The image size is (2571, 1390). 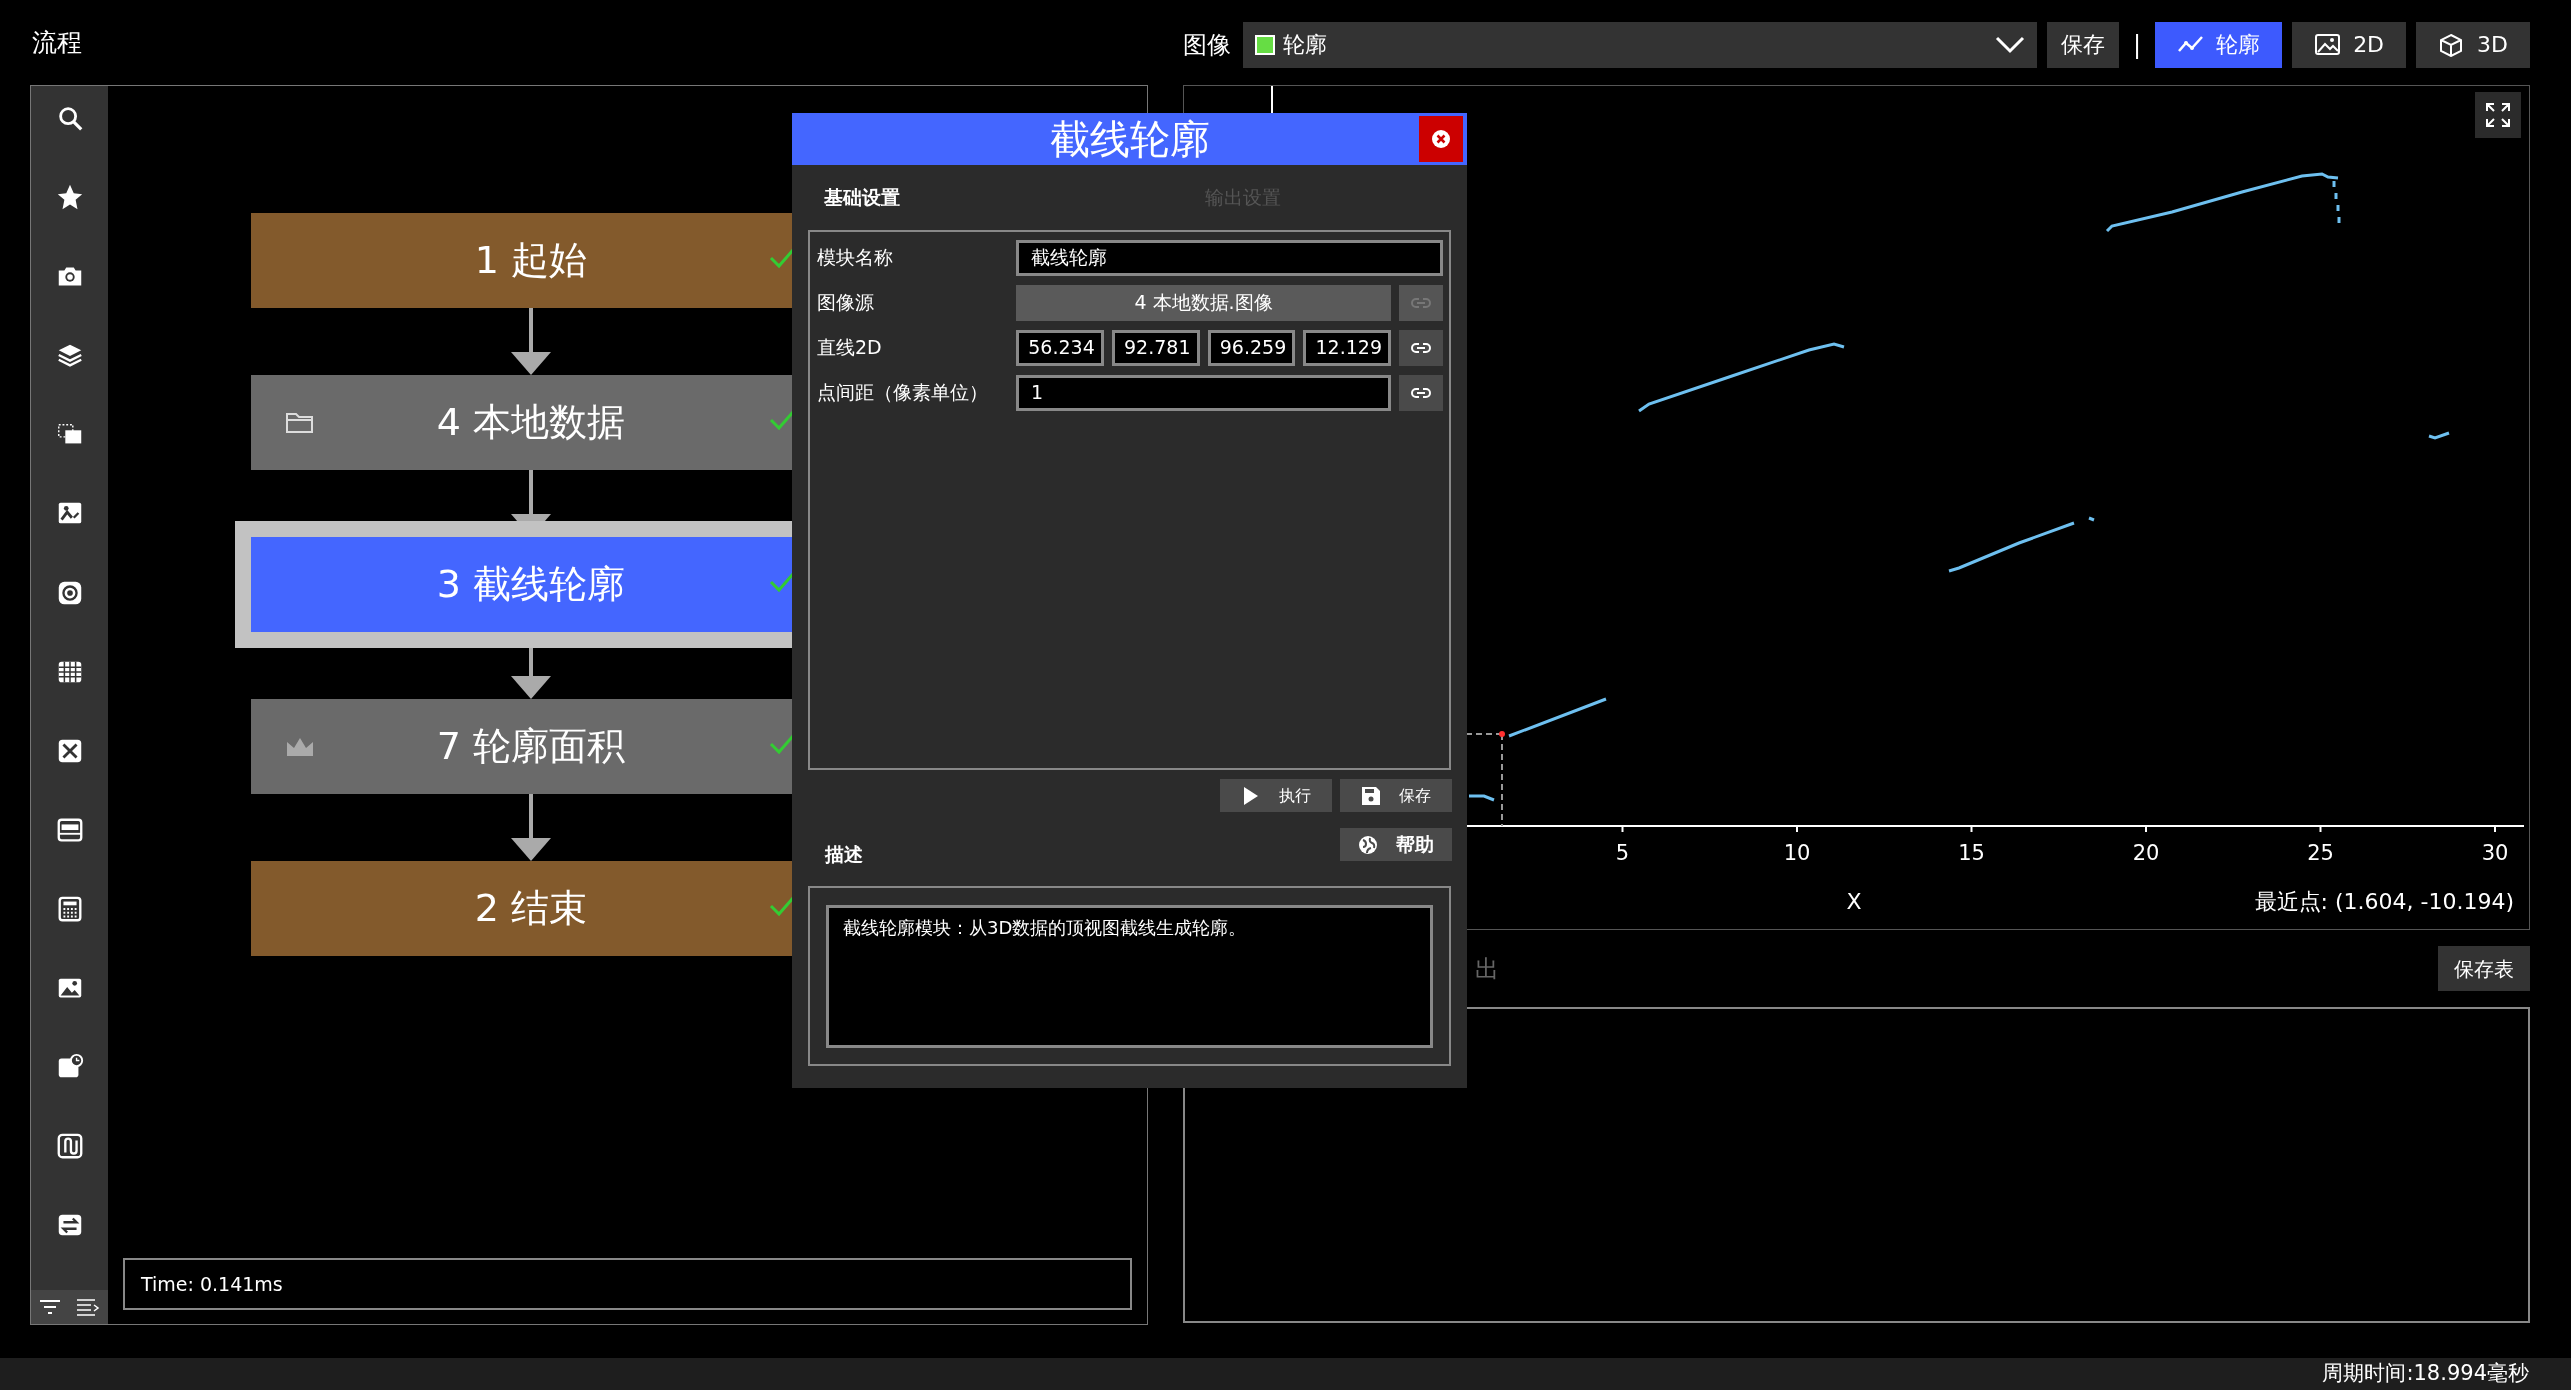 I want to click on axis-title: X, so click(x=1854, y=901).